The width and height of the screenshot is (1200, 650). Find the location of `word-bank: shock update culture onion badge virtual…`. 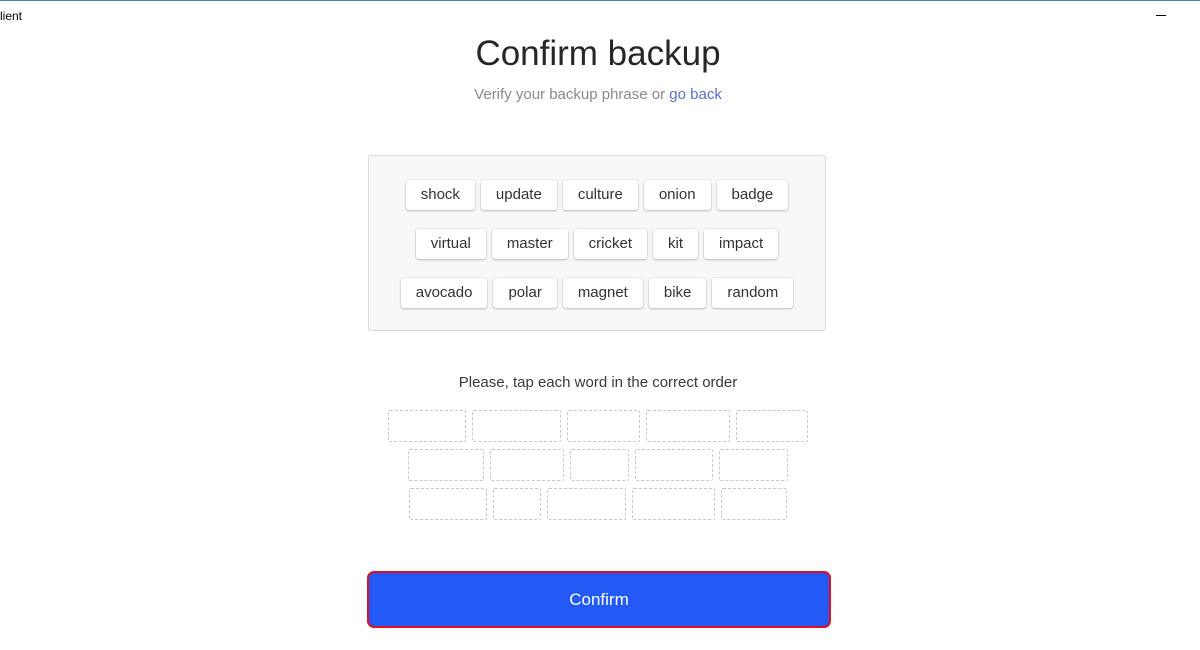

word-bank: shock update culture onion badge virtual… is located at coordinates (597, 243).